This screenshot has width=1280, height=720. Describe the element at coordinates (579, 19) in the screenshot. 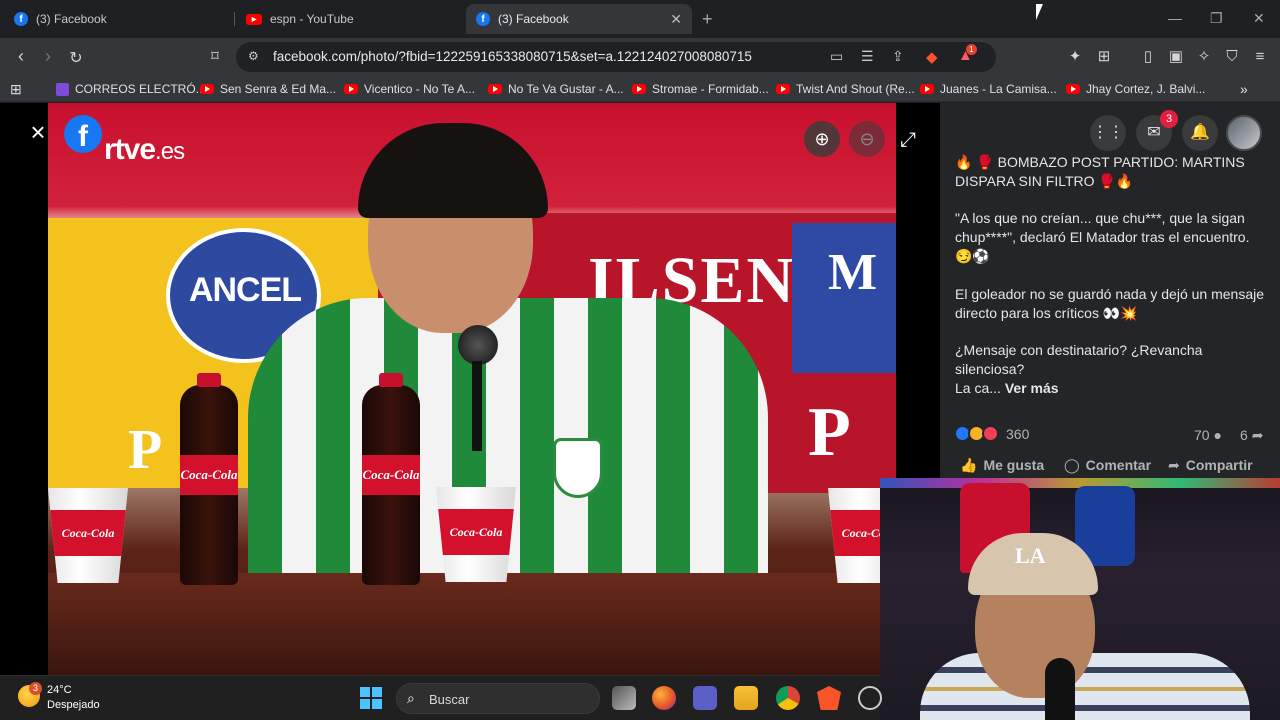

I see `tab-facebook-active: f (3) Facebook ✕` at that location.